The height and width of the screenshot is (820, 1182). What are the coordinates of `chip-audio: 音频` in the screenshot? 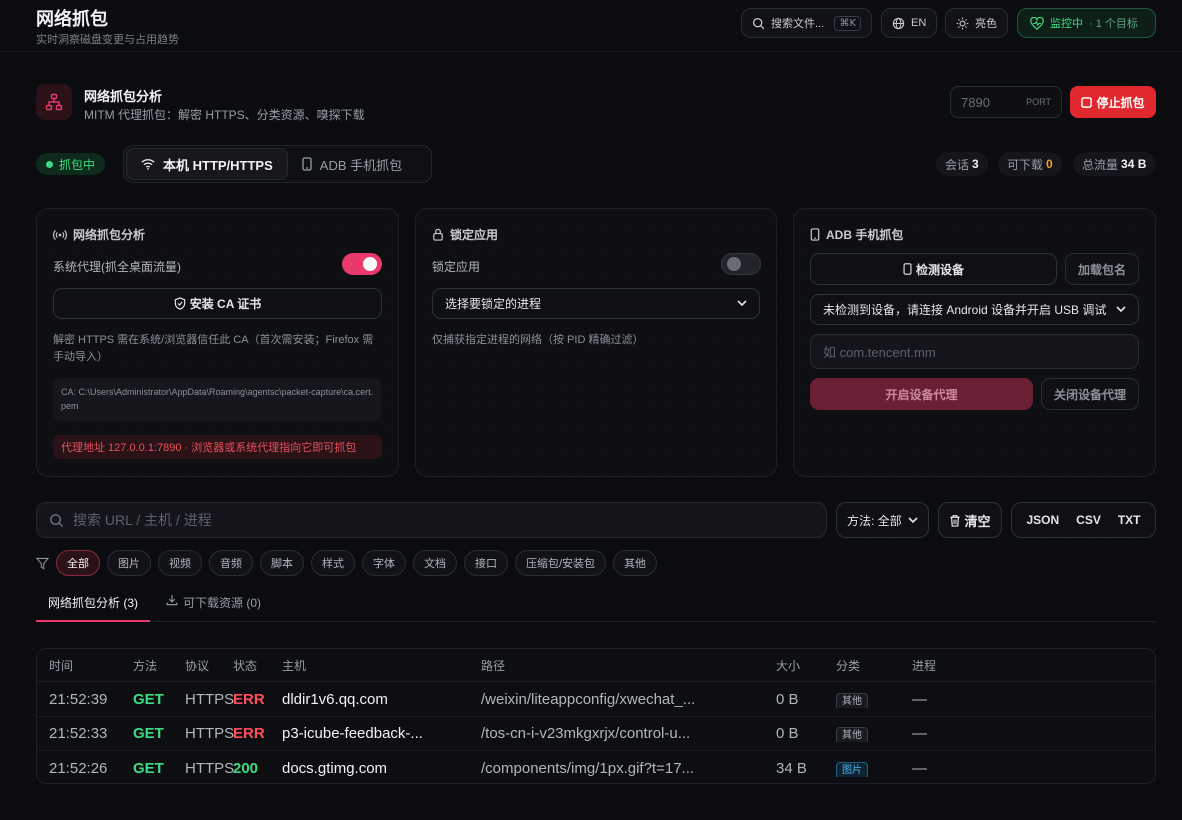 It's located at (231, 563).